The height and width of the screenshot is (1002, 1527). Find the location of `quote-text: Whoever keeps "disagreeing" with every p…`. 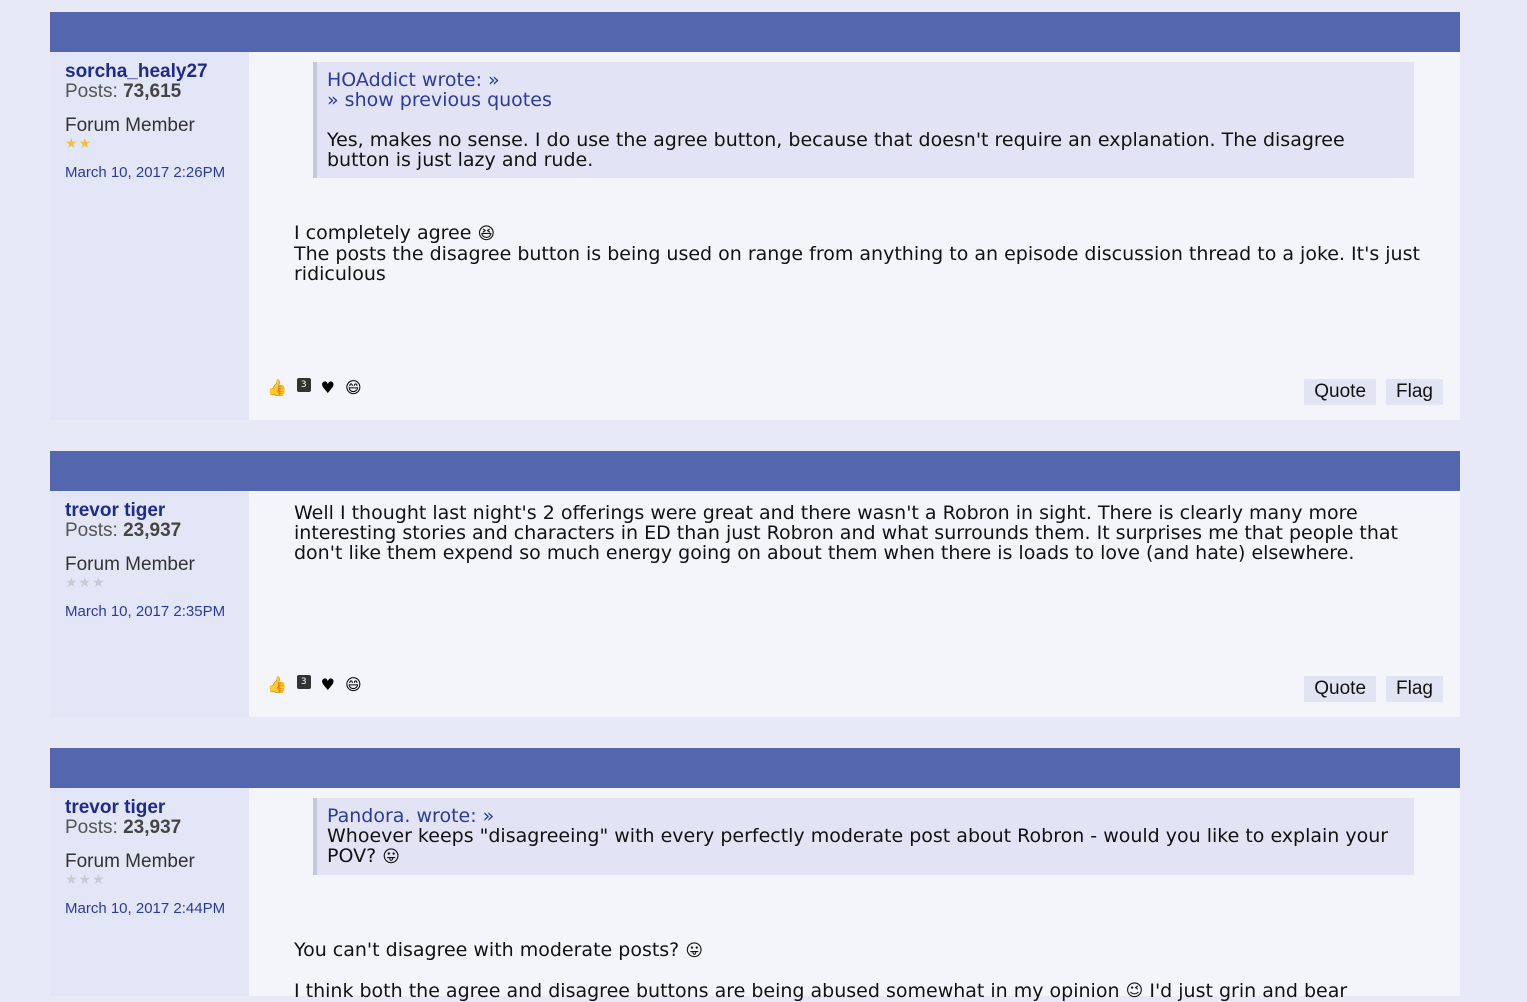

quote-text: Whoever keeps "disagreeing" with every p… is located at coordinates (858, 846).